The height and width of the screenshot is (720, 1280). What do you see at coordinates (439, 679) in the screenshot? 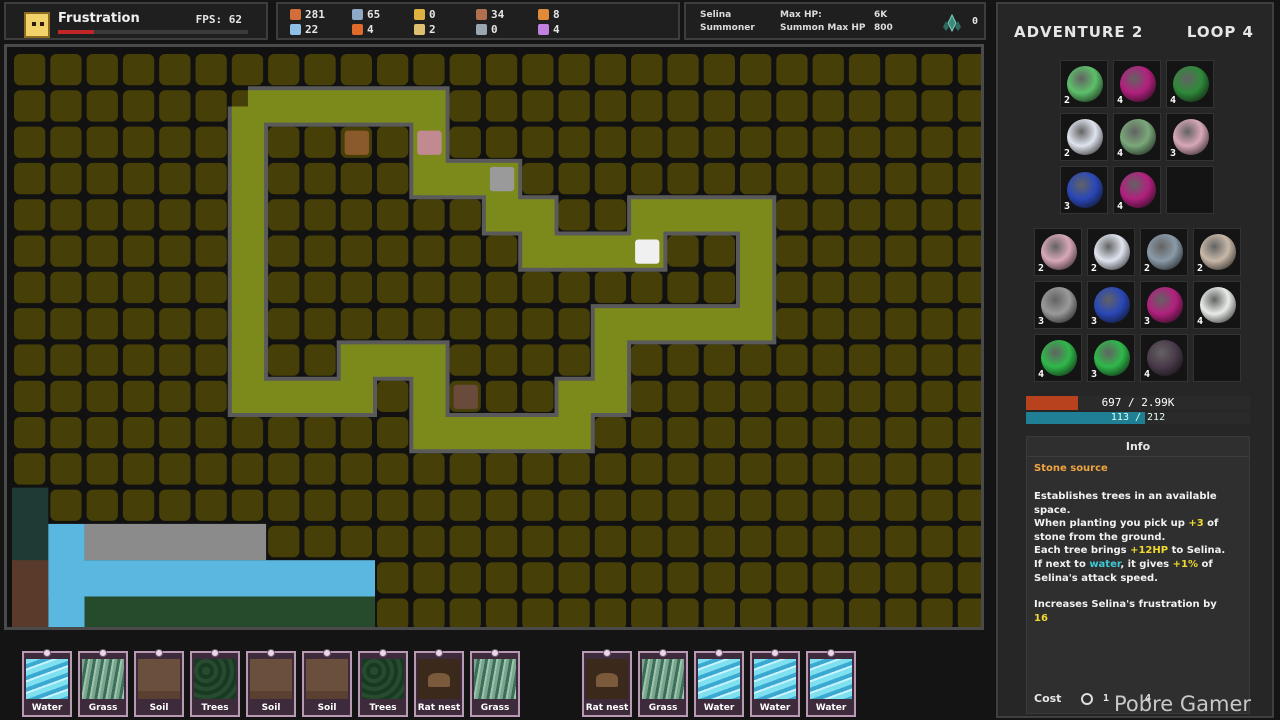
I see `ratnest-card-art-icon` at bounding box center [439, 679].